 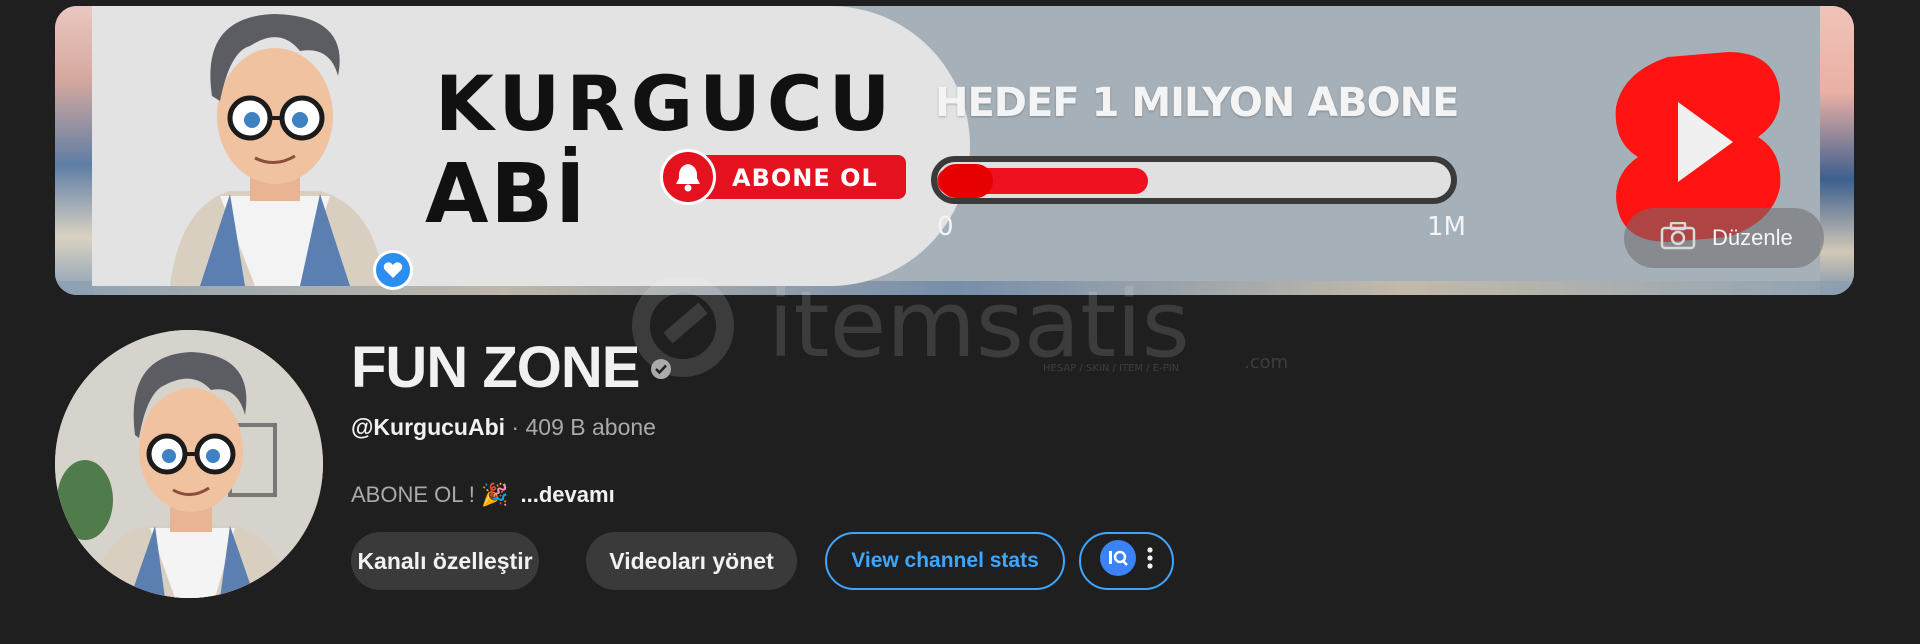 I want to click on banner-brand-title: KURGUCU, so click(x=666, y=103).